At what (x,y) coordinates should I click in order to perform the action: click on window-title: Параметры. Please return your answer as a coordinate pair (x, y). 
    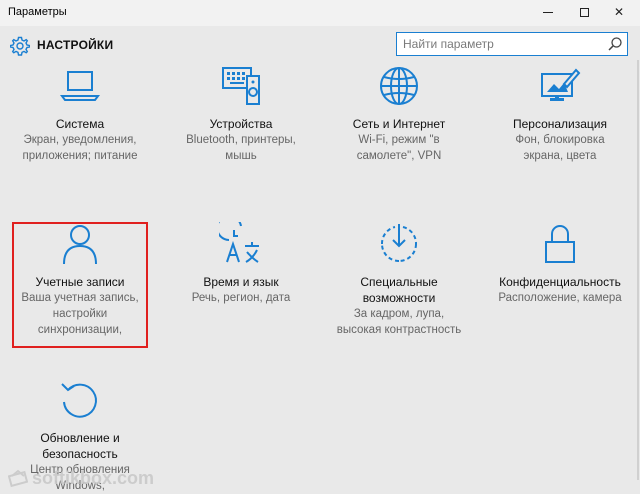
    Looking at the image, I should click on (37, 12).